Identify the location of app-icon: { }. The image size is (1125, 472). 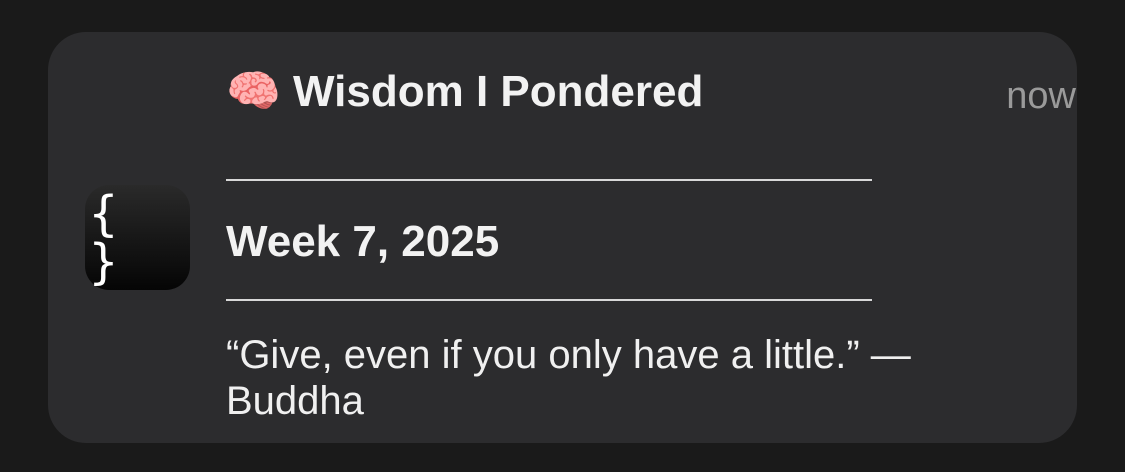
(137, 237).